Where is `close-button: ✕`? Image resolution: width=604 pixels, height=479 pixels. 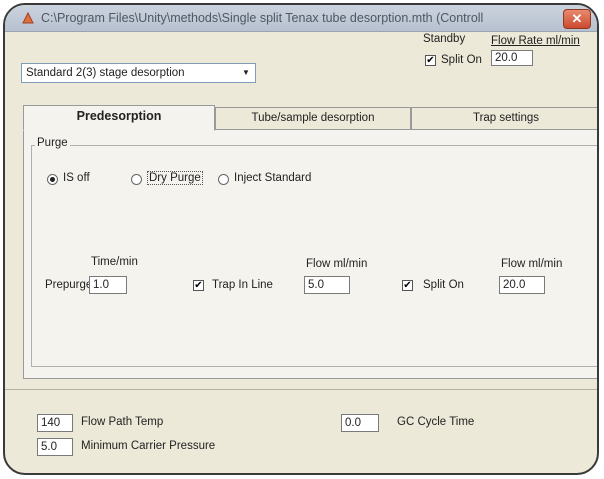
close-button: ✕ is located at coordinates (577, 19).